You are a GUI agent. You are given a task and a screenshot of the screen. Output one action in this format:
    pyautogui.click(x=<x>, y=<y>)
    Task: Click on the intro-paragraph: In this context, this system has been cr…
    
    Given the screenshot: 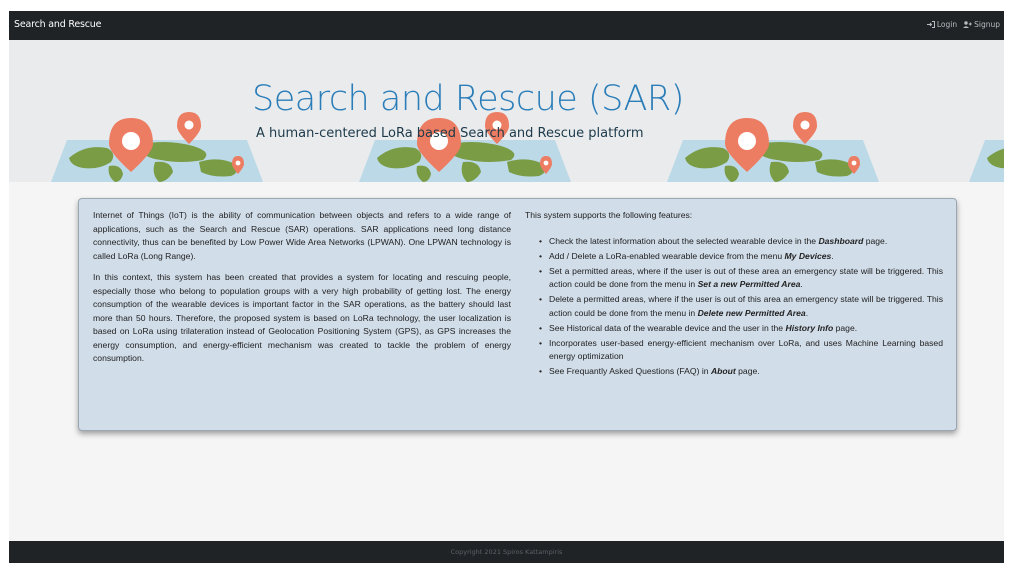 What is the action you would take?
    pyautogui.click(x=302, y=317)
    